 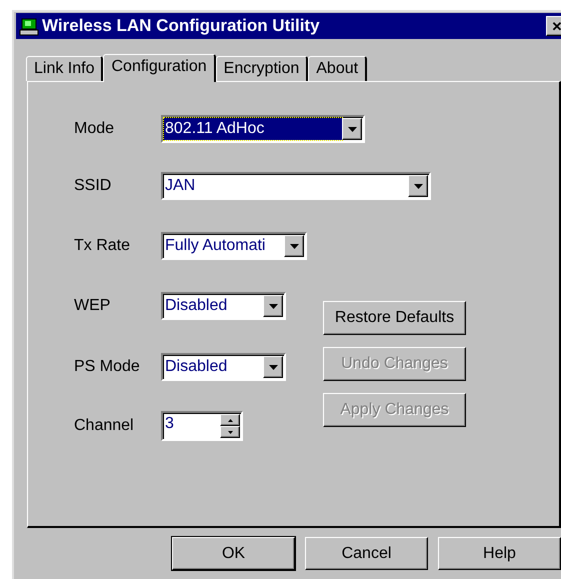 I want to click on dropdown-field: Fully Automati, so click(x=234, y=246).